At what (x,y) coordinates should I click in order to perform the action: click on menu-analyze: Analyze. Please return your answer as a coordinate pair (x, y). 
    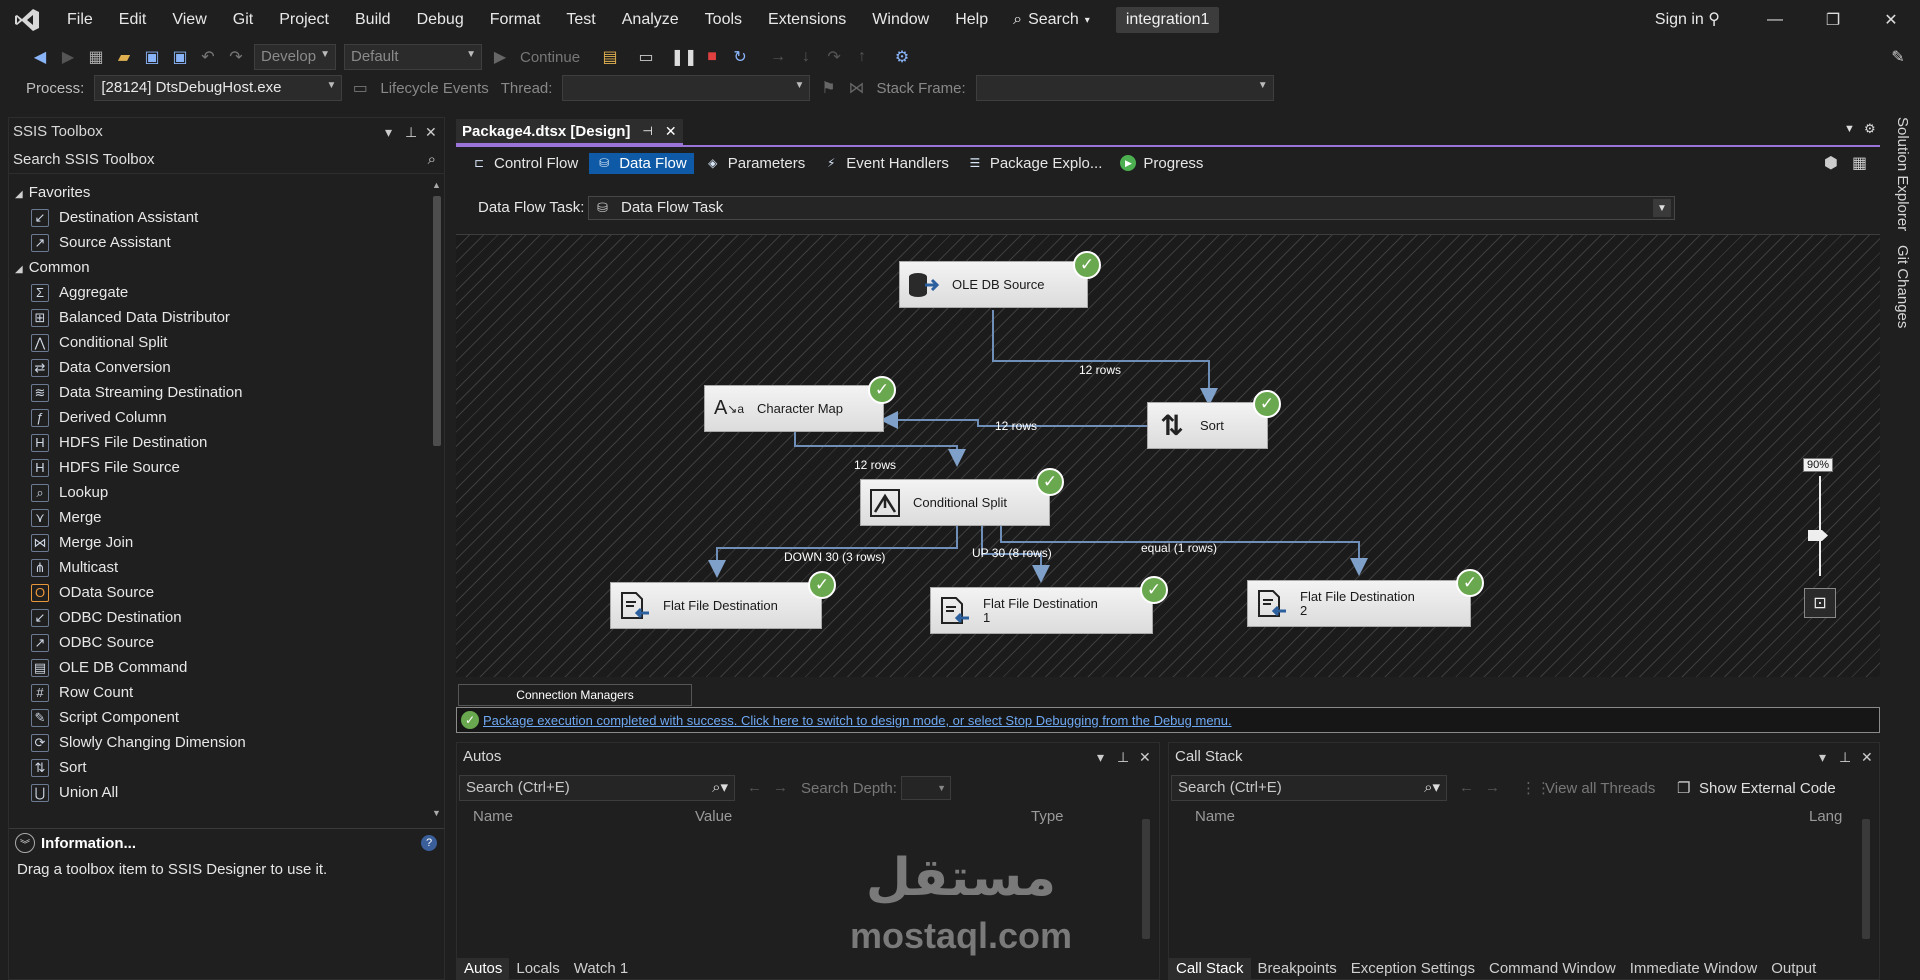
    Looking at the image, I should click on (650, 20).